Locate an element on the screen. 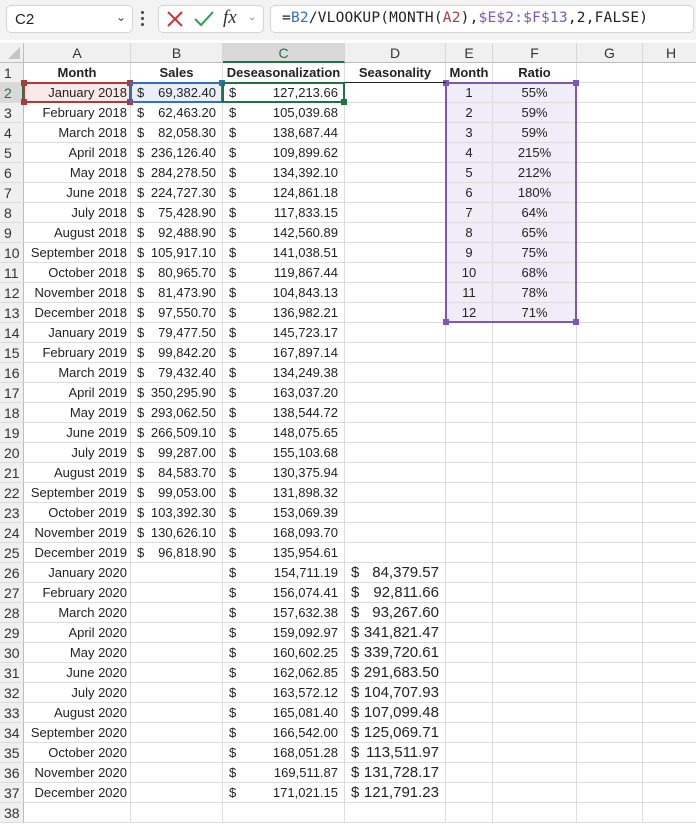  cell-b22: $99,053.00 is located at coordinates (177, 493).